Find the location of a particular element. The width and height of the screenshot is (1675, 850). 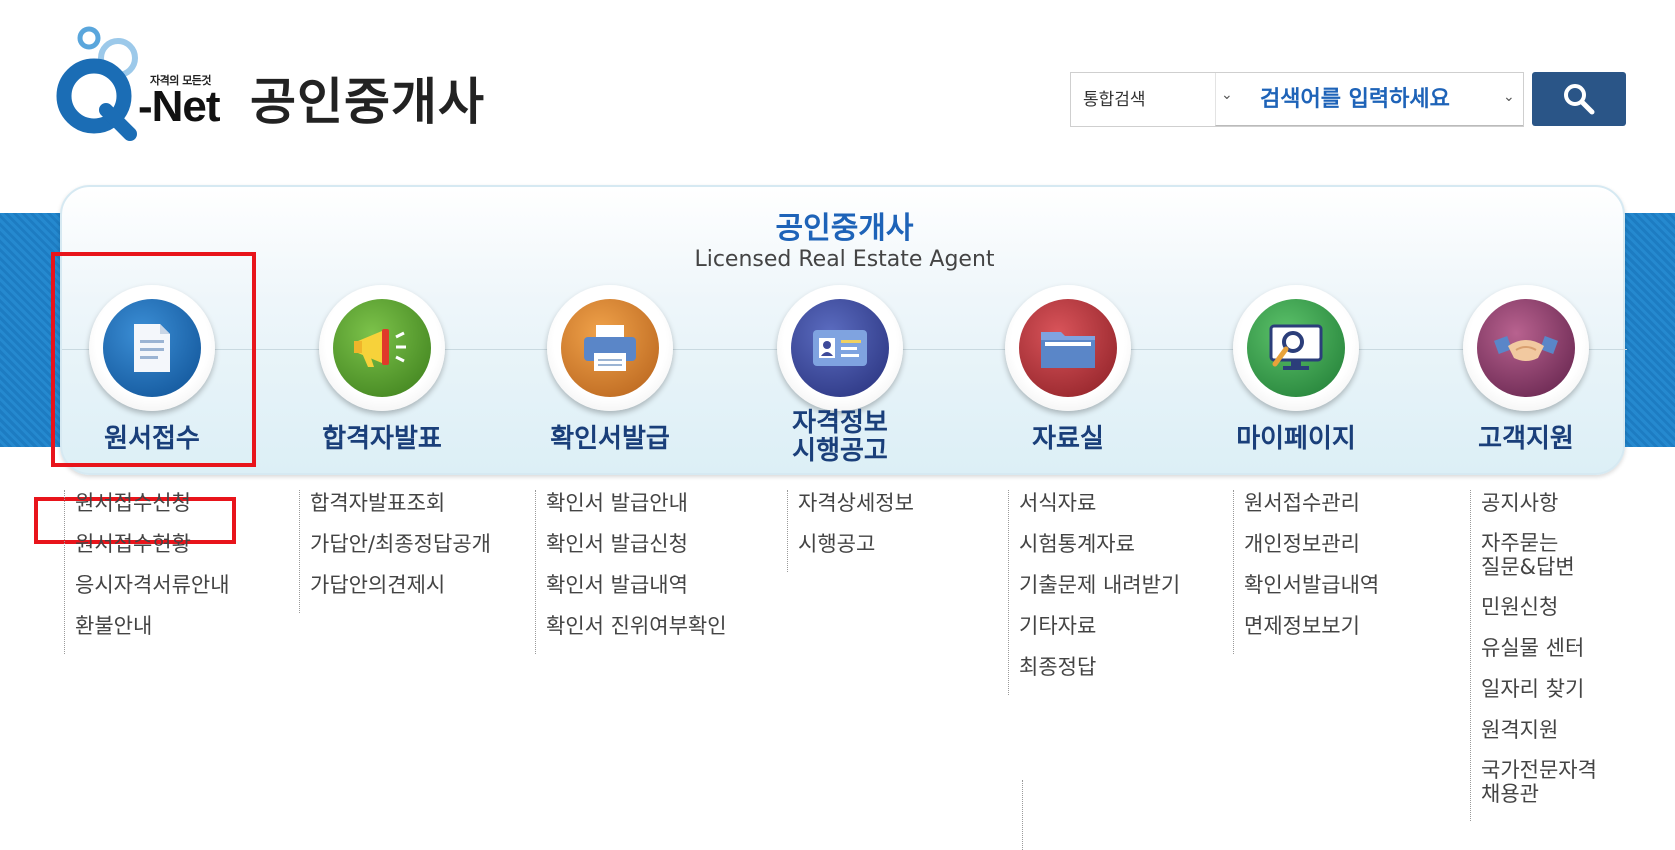

submenu-item-forms: 서식자료 is located at coordinates (1099, 503).